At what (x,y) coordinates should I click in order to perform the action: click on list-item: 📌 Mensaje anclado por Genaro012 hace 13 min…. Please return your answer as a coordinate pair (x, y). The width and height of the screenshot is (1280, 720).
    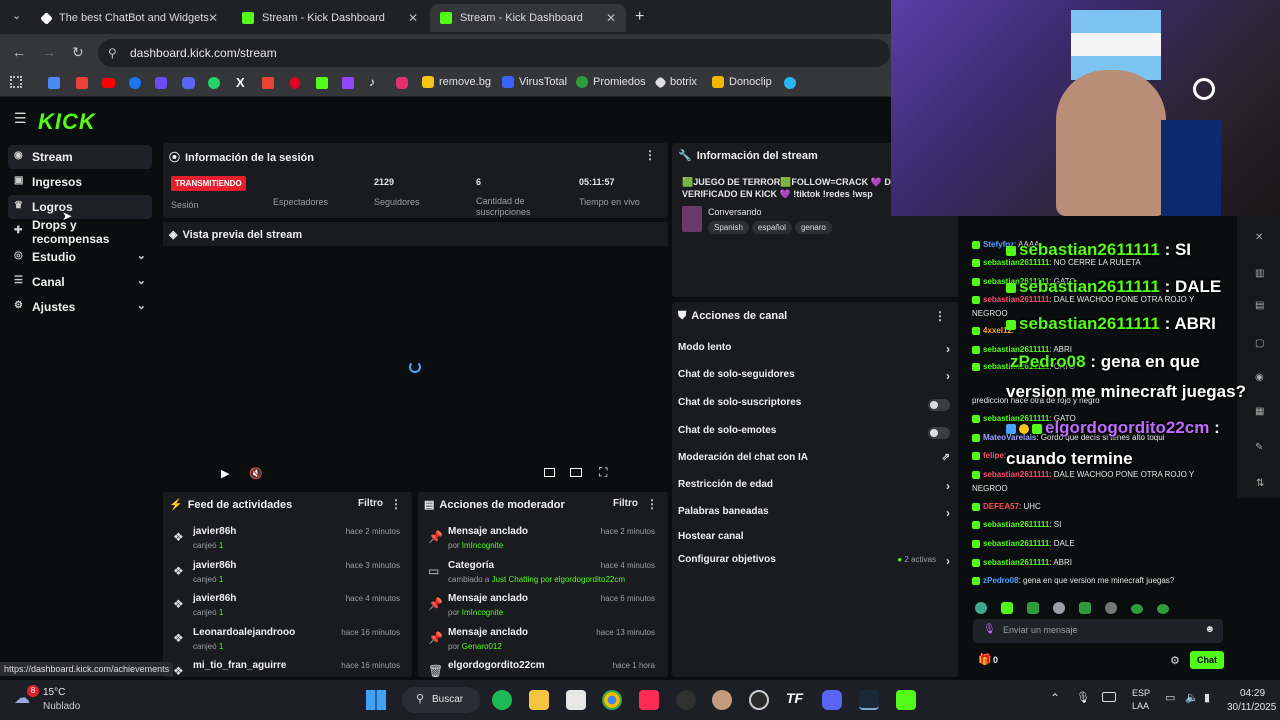
    Looking at the image, I should click on (540, 641).